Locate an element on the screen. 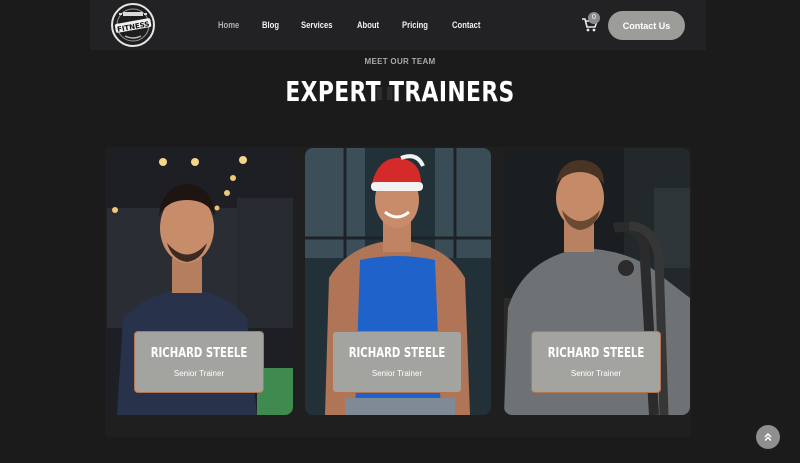 Image resolution: width=800 pixels, height=463 pixels. nav-services: Services is located at coordinates (316, 25).